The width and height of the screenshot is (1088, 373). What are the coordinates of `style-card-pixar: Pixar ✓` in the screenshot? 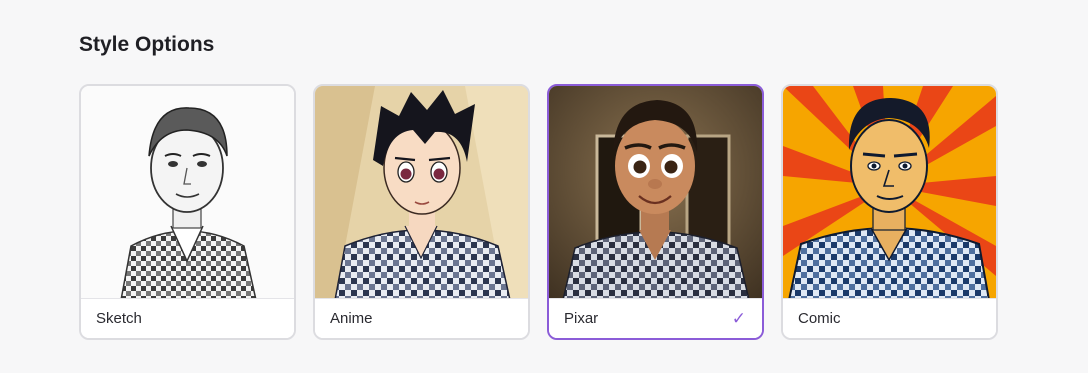 It's located at (655, 212).